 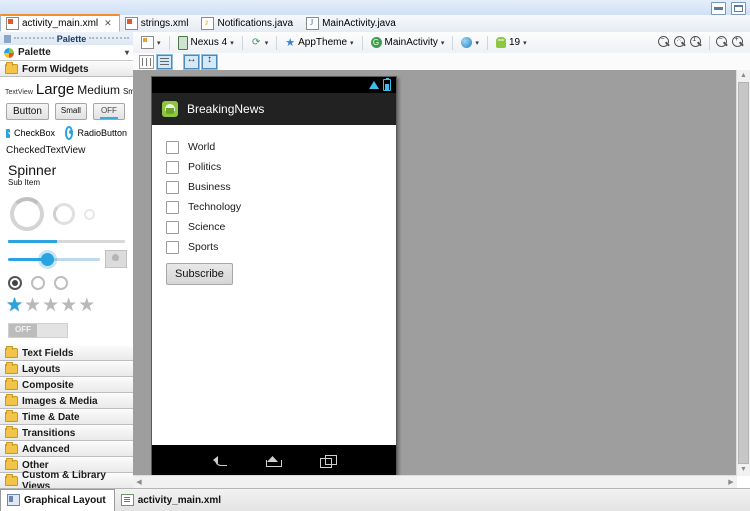 What do you see at coordinates (164, 23) in the screenshot?
I see `editor-tab-label: strings.xml` at bounding box center [164, 23].